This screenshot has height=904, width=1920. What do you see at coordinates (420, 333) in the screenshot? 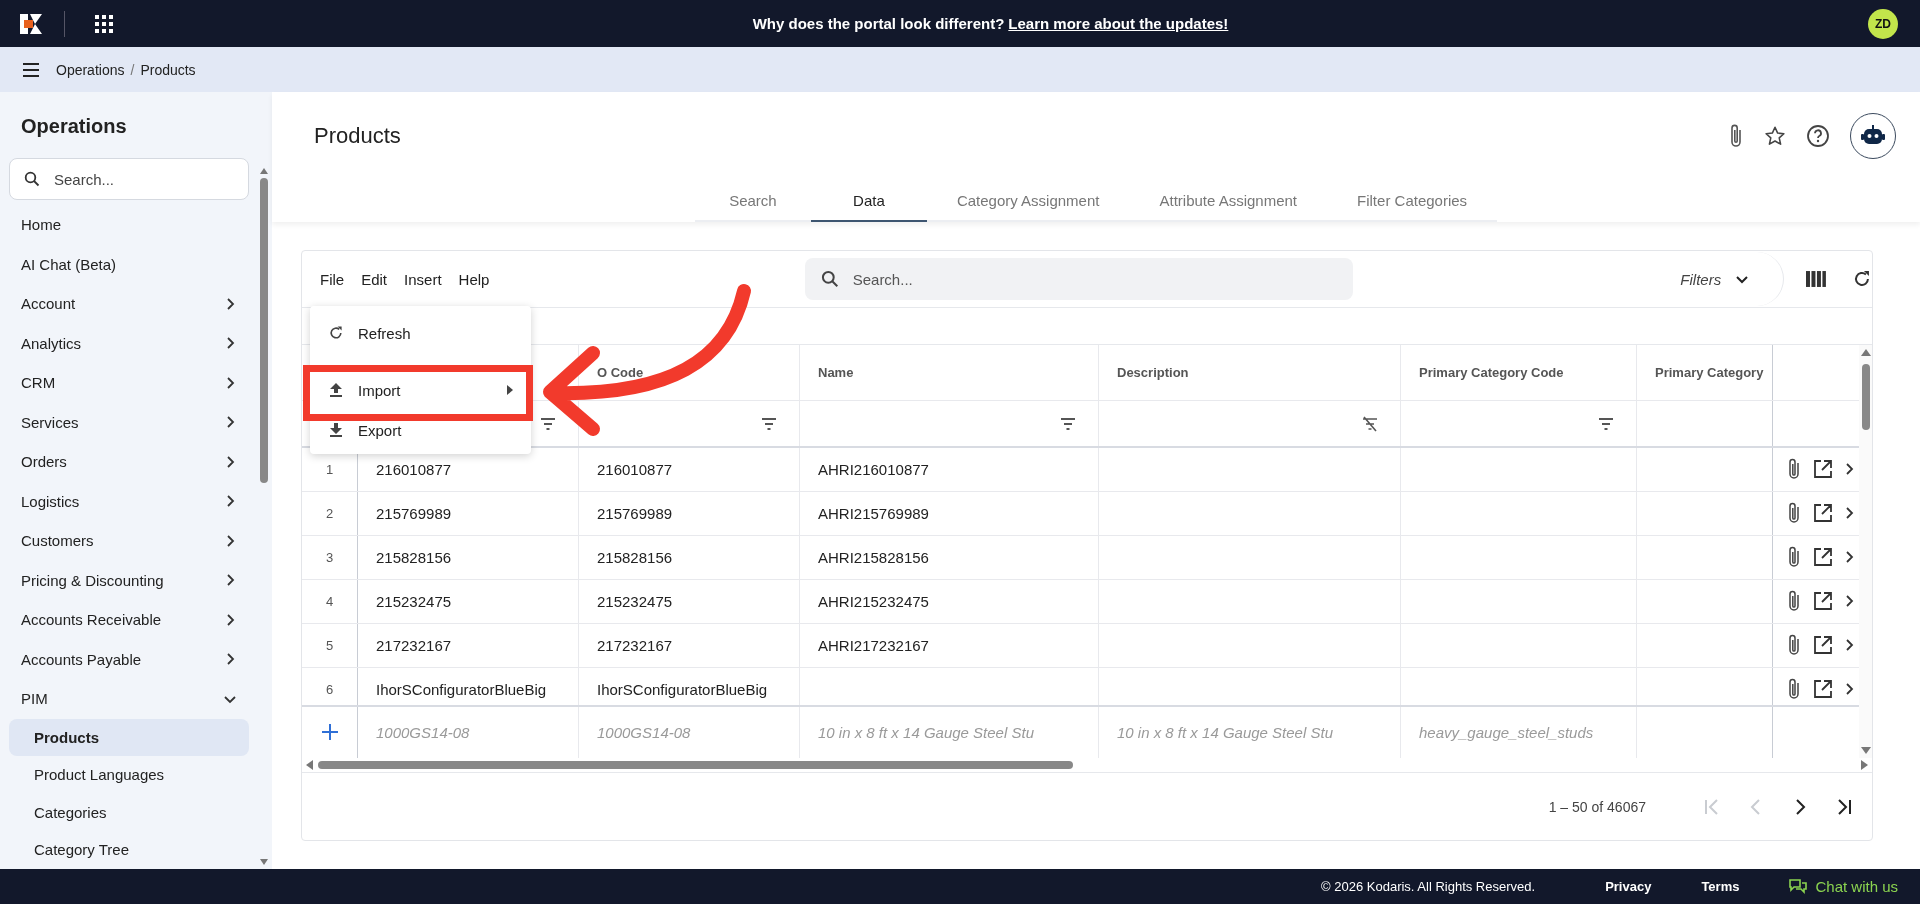
I see `menu-item: Refresh` at bounding box center [420, 333].